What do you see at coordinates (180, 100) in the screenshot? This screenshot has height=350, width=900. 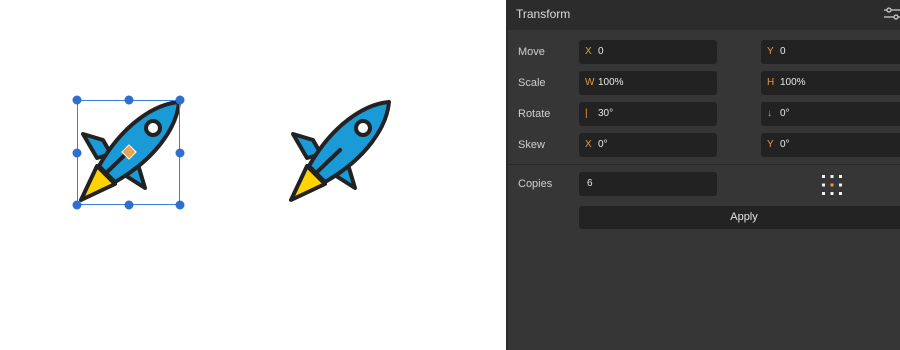 I see `resize-handle-top-right` at bounding box center [180, 100].